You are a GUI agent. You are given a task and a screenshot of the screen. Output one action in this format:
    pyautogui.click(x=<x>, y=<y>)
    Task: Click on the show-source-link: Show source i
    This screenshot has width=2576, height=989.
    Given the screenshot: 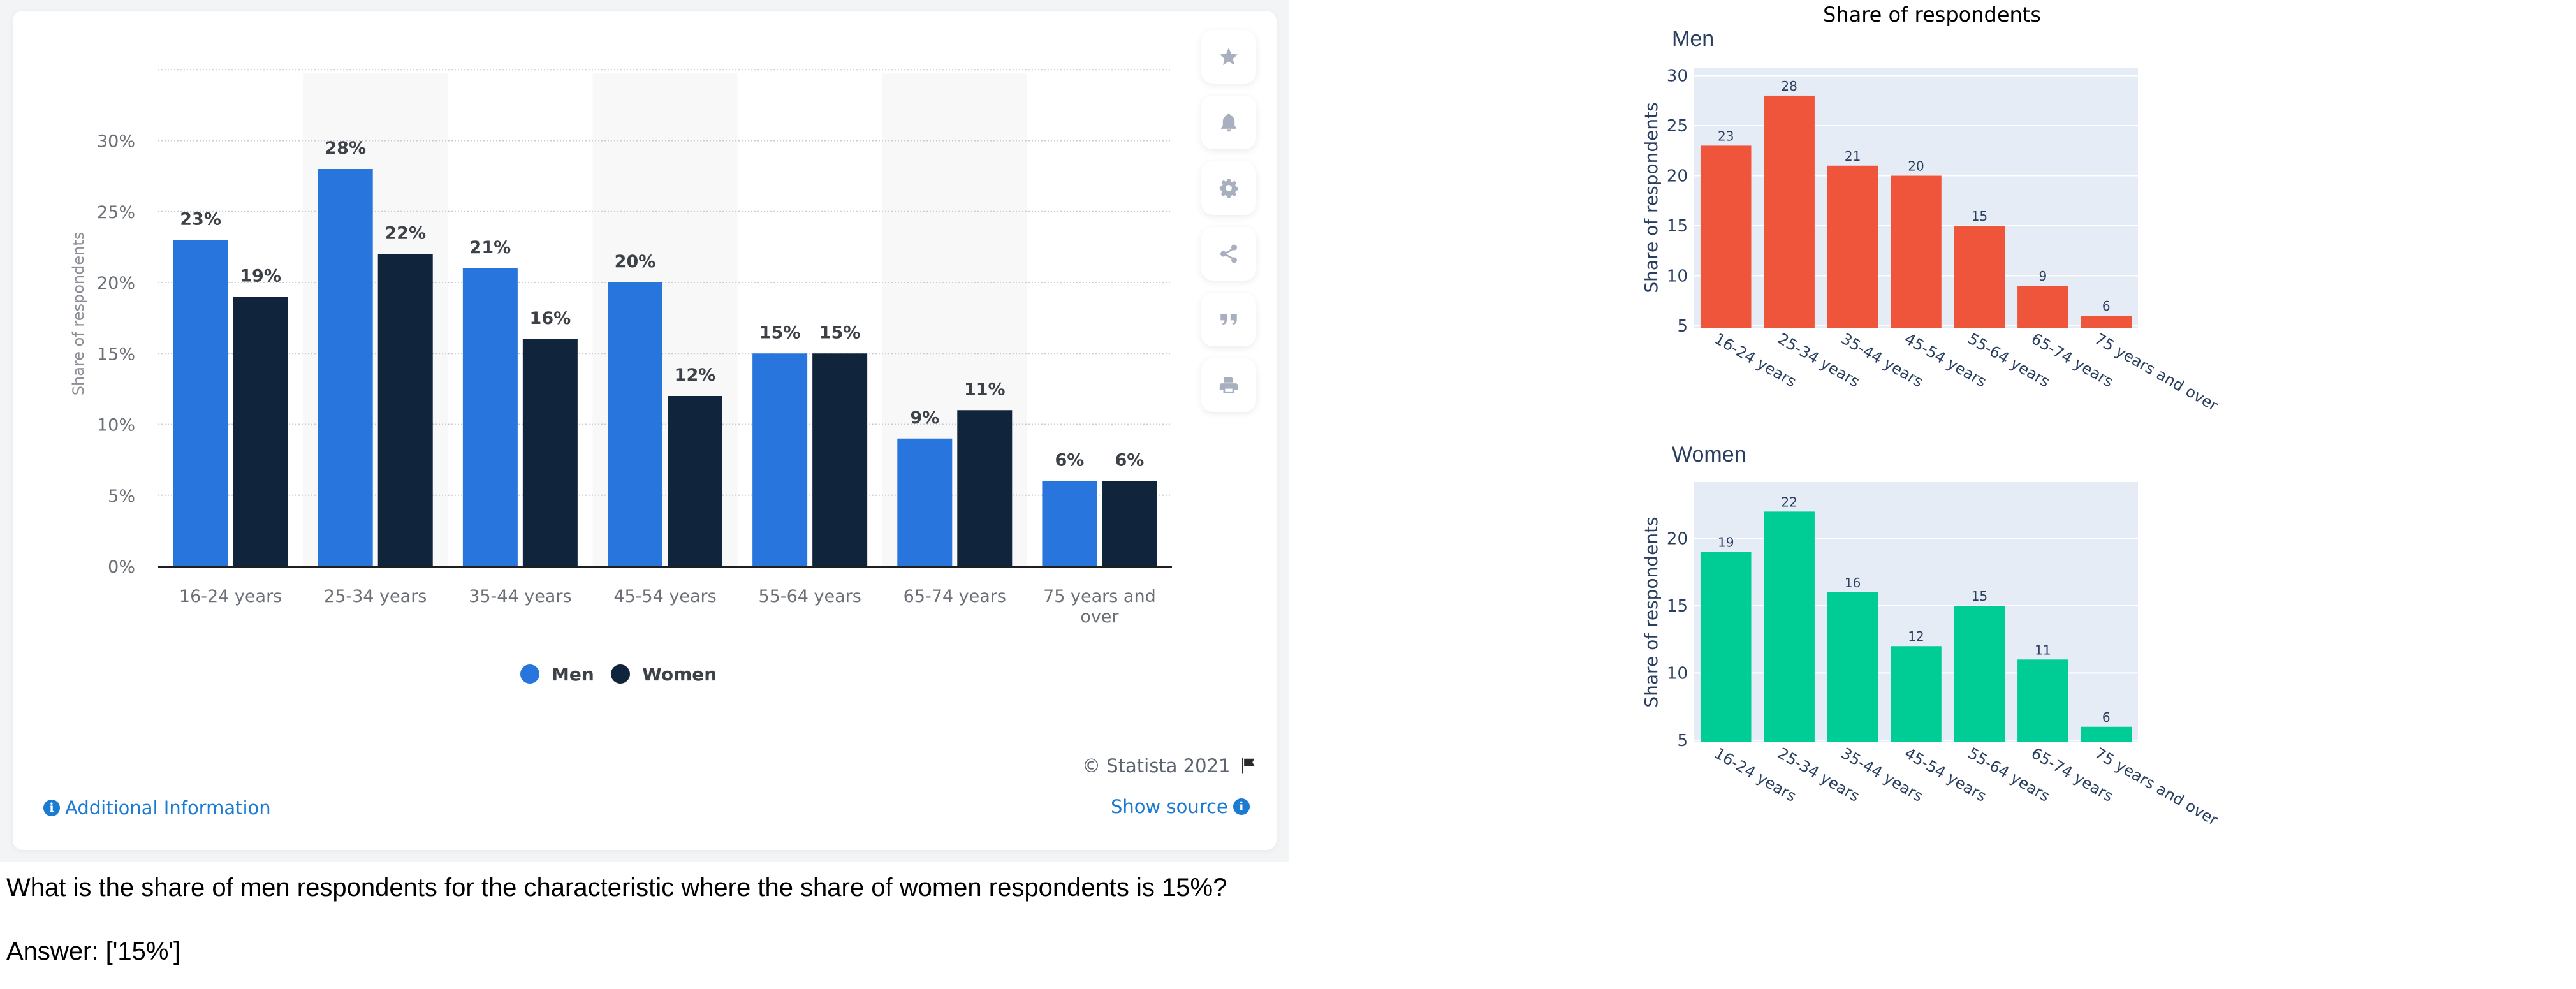 What is the action you would take?
    pyautogui.click(x=1180, y=806)
    